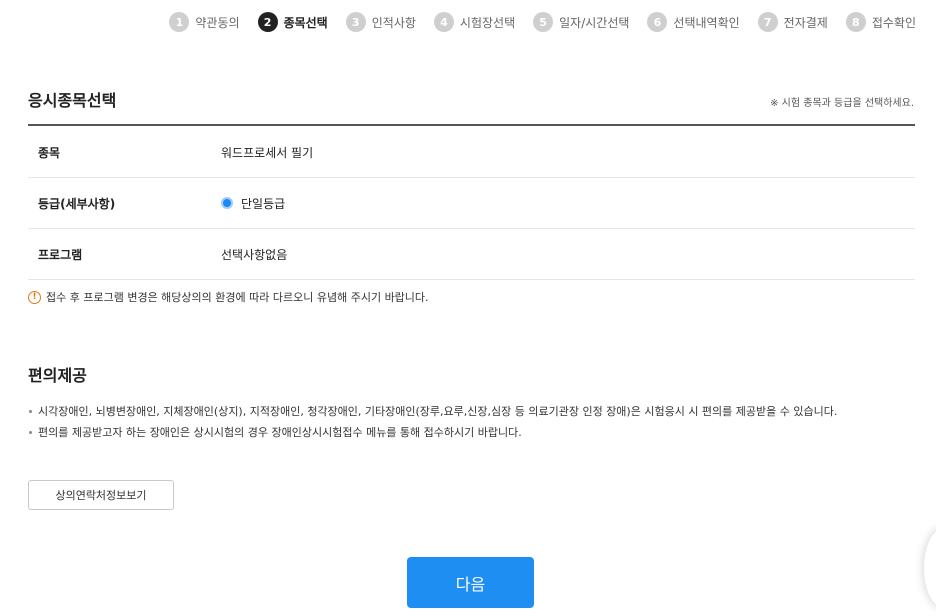 The width and height of the screenshot is (936, 616). I want to click on step-label: 약관동의, so click(217, 22).